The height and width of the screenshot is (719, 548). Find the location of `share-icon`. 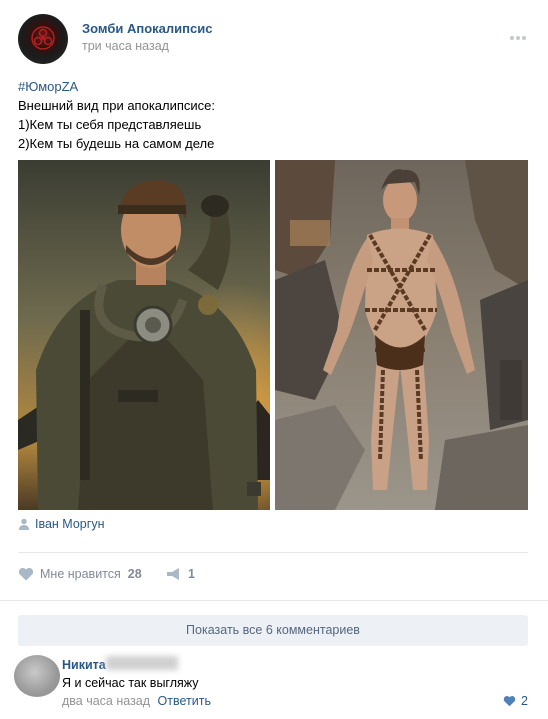

share-icon is located at coordinates (173, 574).